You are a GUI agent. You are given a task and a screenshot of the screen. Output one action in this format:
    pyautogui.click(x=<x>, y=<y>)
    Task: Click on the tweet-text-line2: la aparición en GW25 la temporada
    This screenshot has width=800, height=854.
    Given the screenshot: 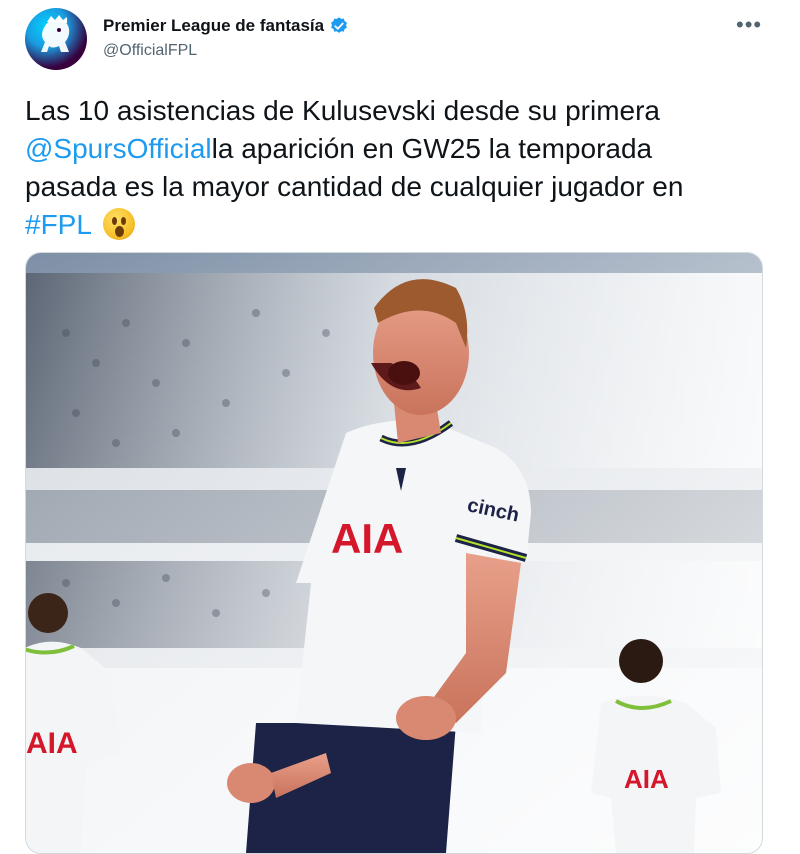 What is the action you would take?
    pyautogui.click(x=432, y=148)
    